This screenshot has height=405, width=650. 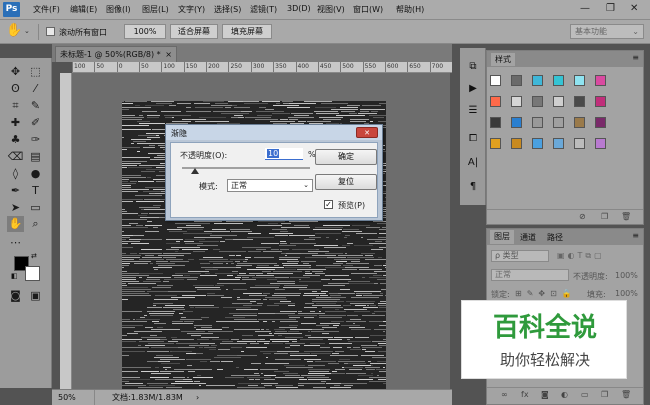 What do you see at coordinates (473, 163) in the screenshot?
I see `character-panel-icon: A|` at bounding box center [473, 163].